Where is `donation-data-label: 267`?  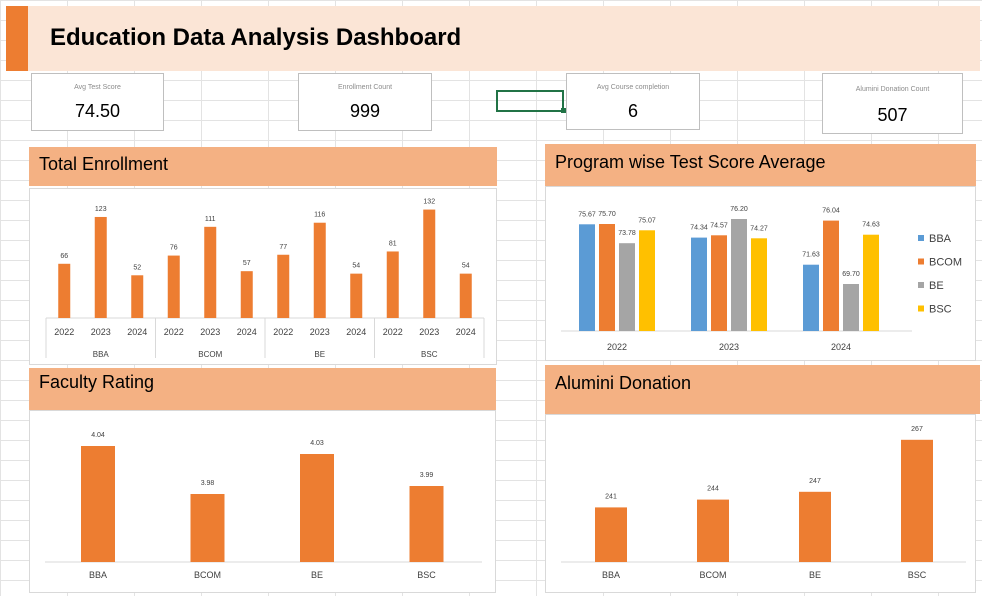 donation-data-label: 267 is located at coordinates (917, 429).